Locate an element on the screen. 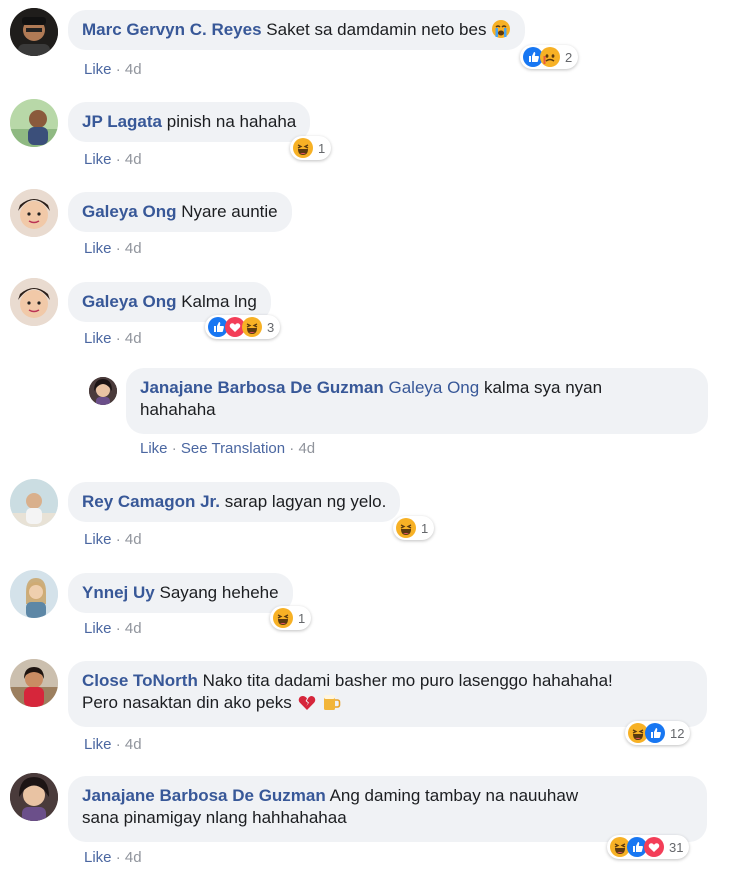 This screenshot has height=877, width=750. comment-author: Rey Camagon Jr. is located at coordinates (151, 501).